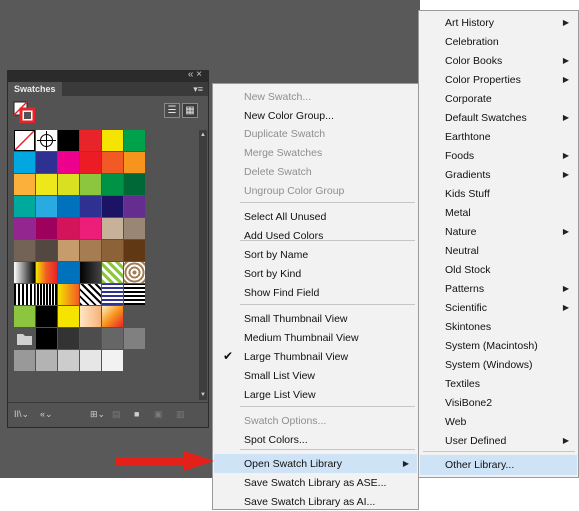  What do you see at coordinates (475, 441) in the screenshot?
I see `library-item-user-defined: User Defined` at bounding box center [475, 441].